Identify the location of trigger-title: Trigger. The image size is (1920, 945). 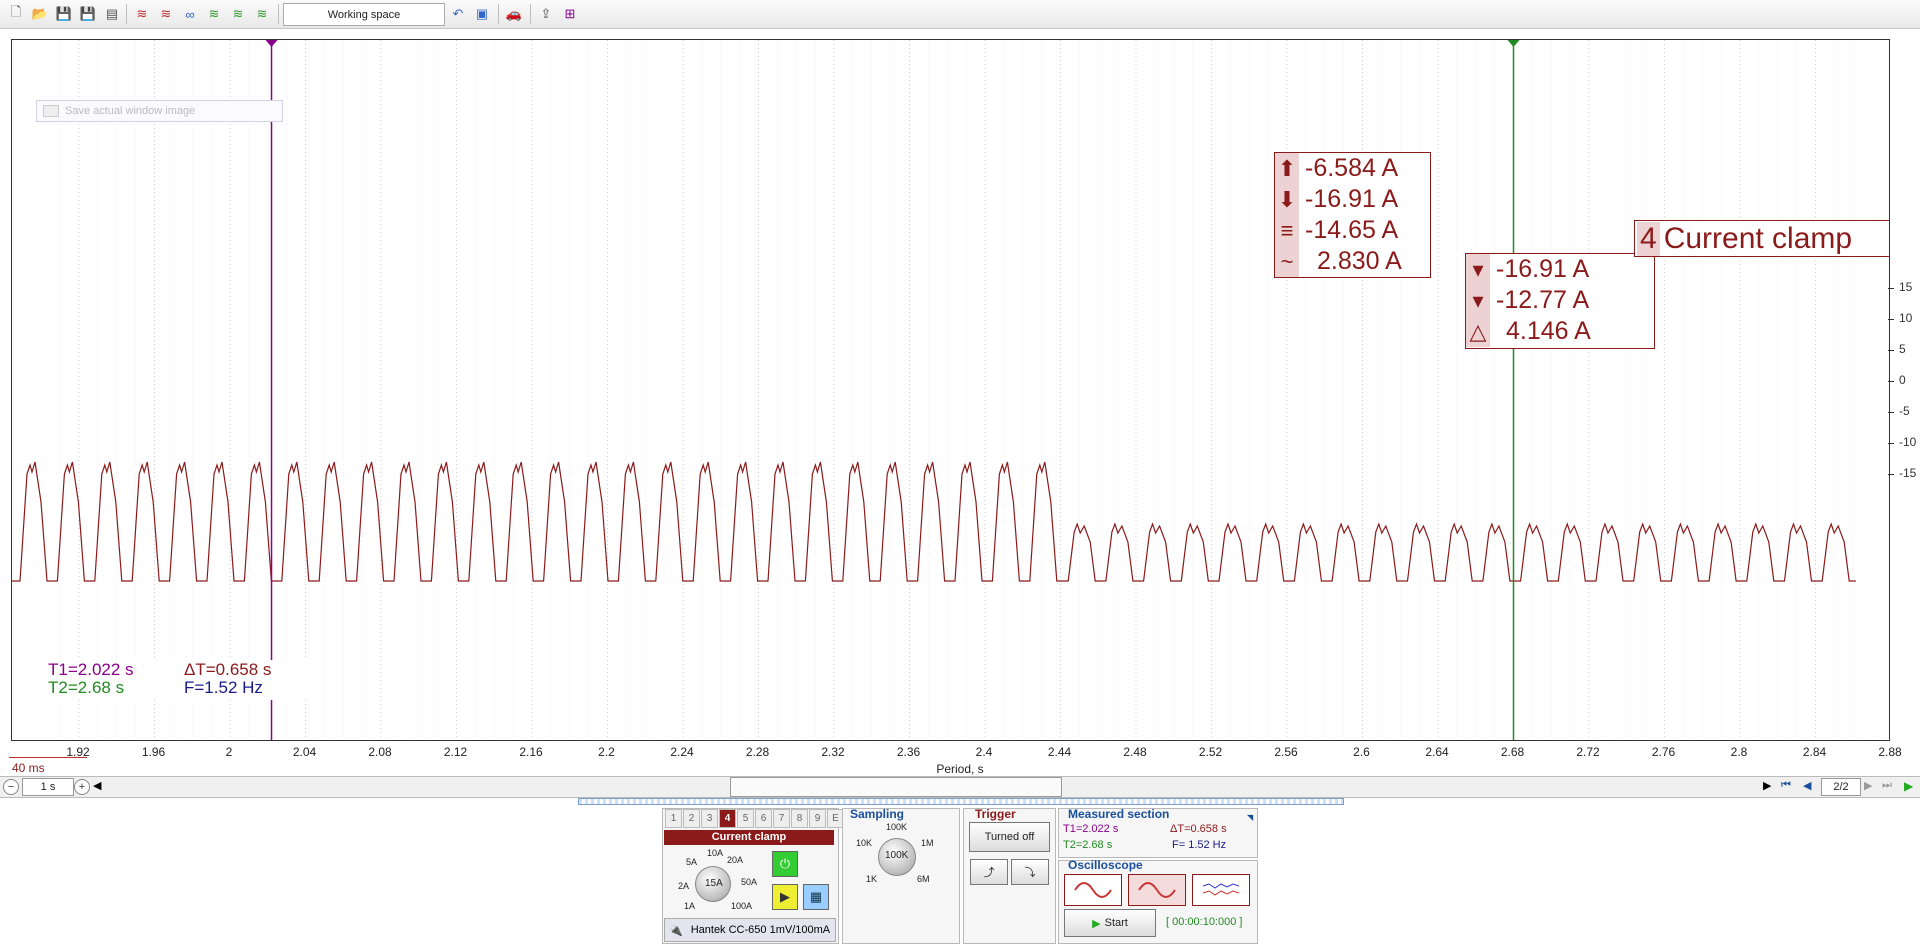
(995, 814).